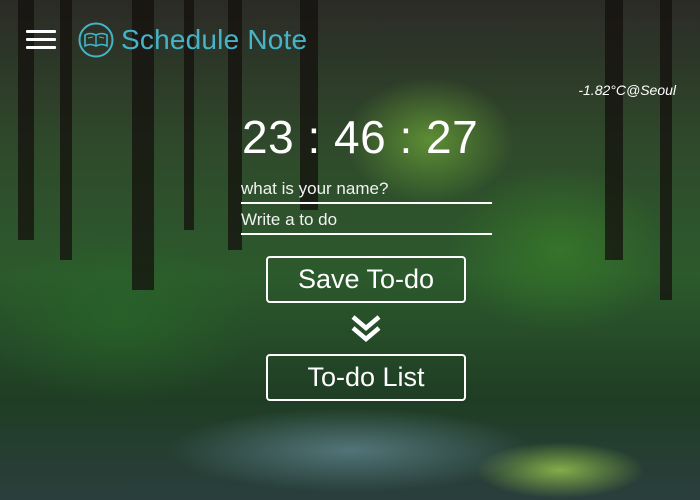  I want to click on double-chevron-down-icon, so click(366, 329).